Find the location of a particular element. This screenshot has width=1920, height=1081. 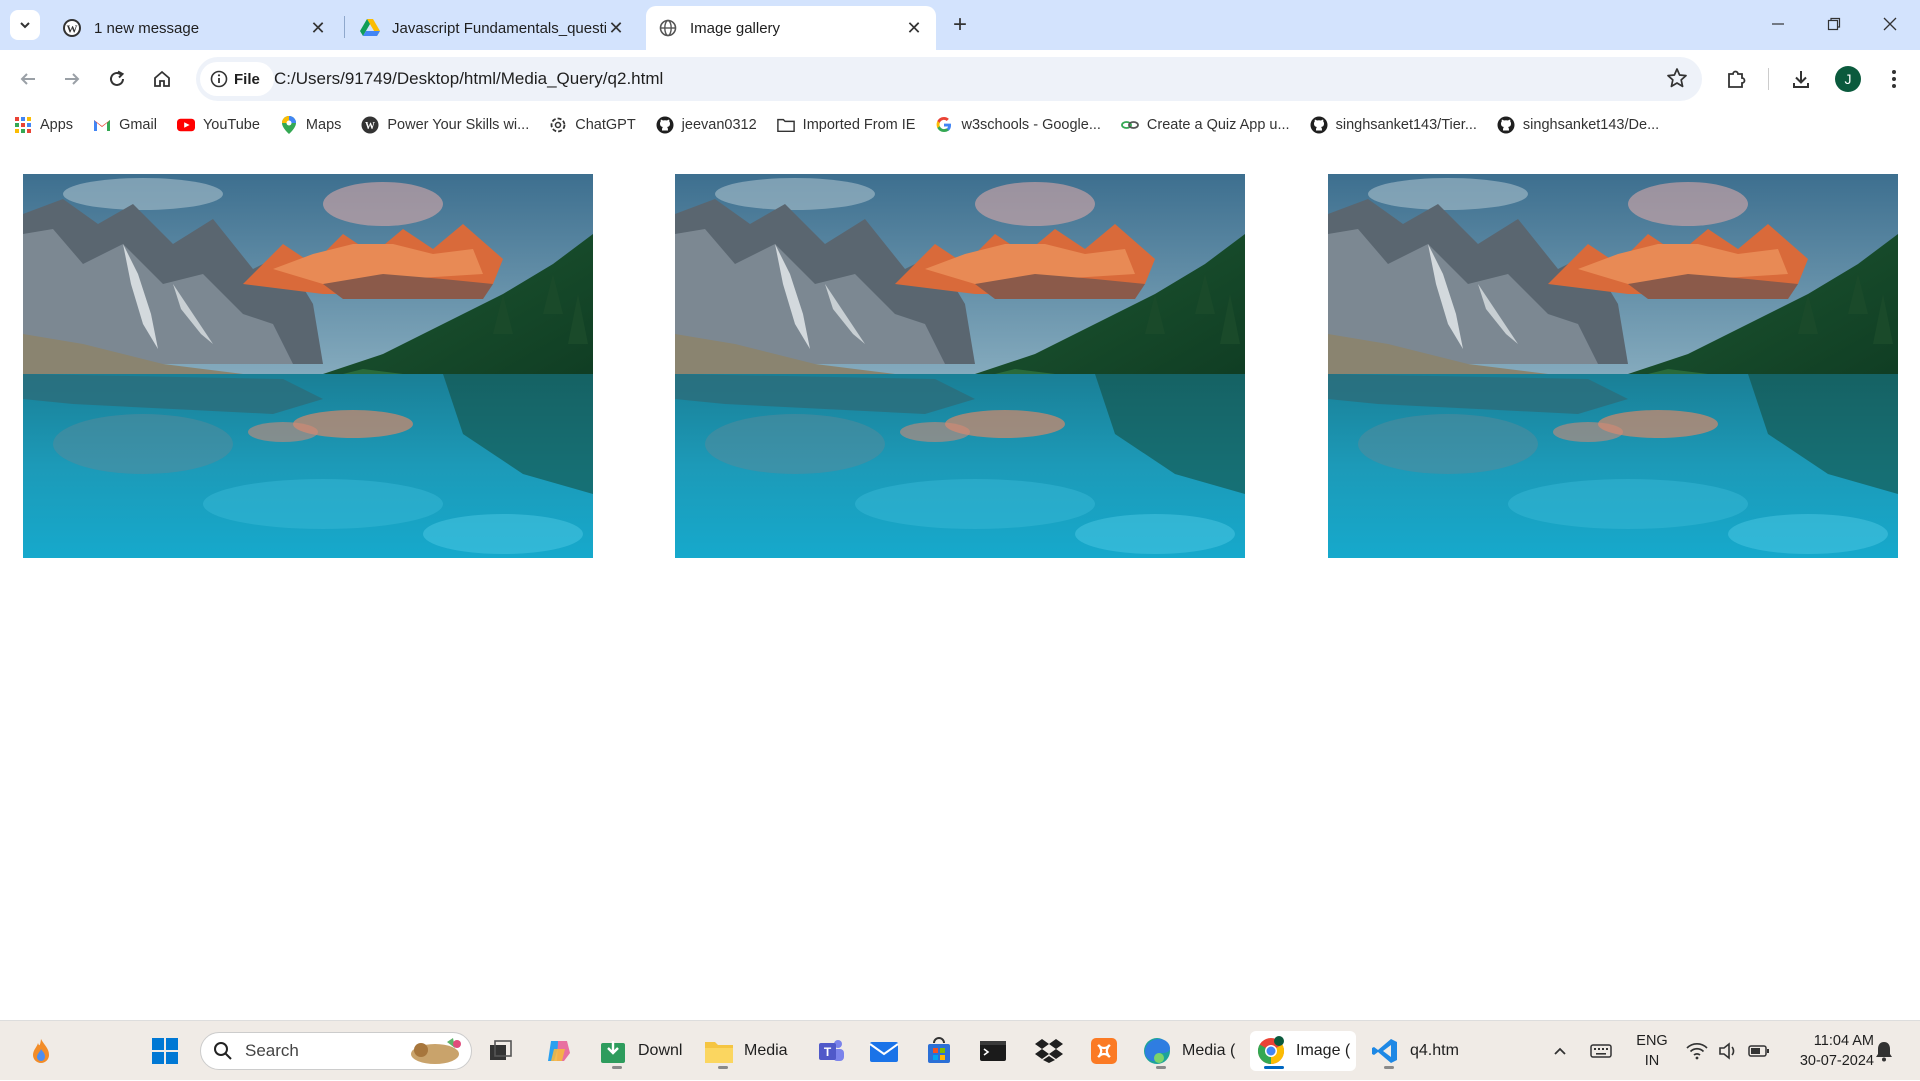

bell-icon is located at coordinates (1884, 1052).